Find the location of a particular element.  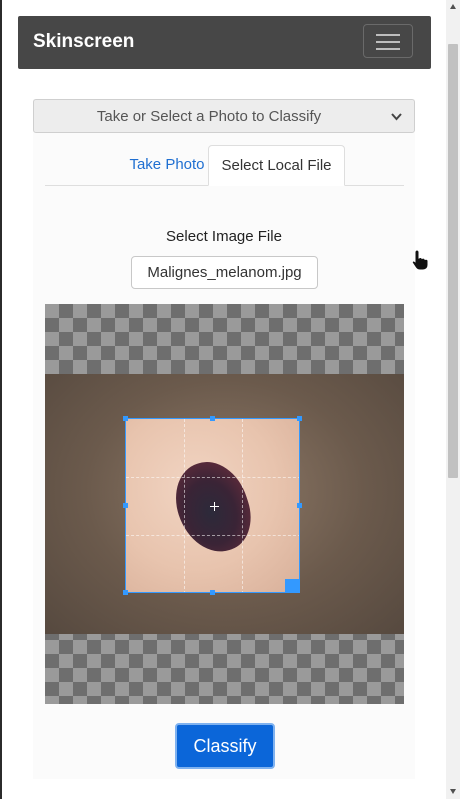

hand-pointer-icon is located at coordinates (420, 260).